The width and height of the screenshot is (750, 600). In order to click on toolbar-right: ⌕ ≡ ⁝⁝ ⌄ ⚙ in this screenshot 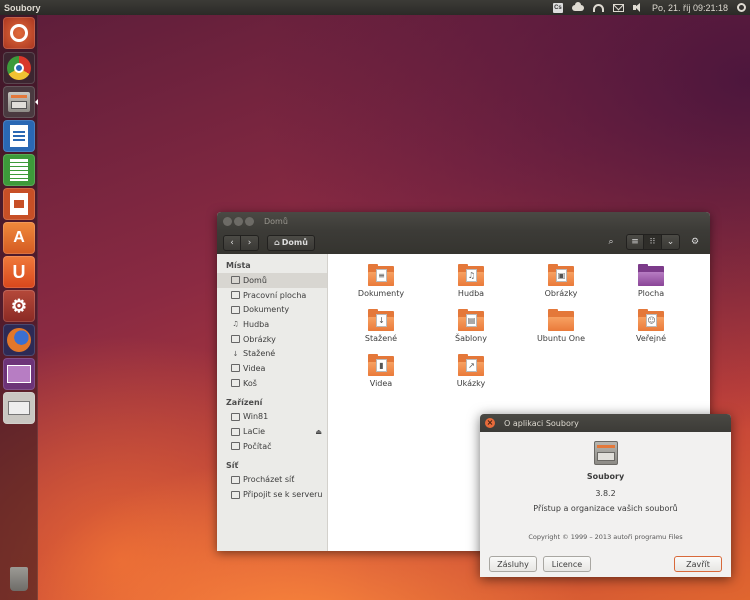, I will do `click(653, 242)`.